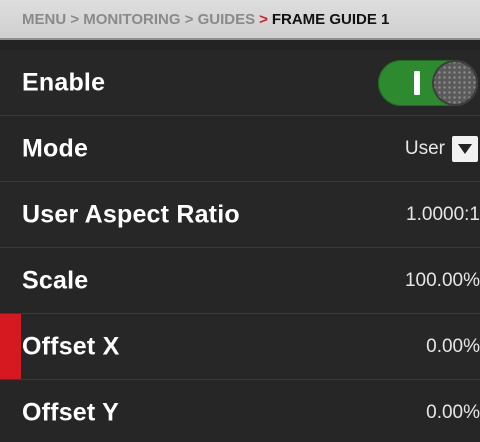 This screenshot has height=442, width=480. Describe the element at coordinates (424, 148) in the screenshot. I see `mode-value: User` at that location.